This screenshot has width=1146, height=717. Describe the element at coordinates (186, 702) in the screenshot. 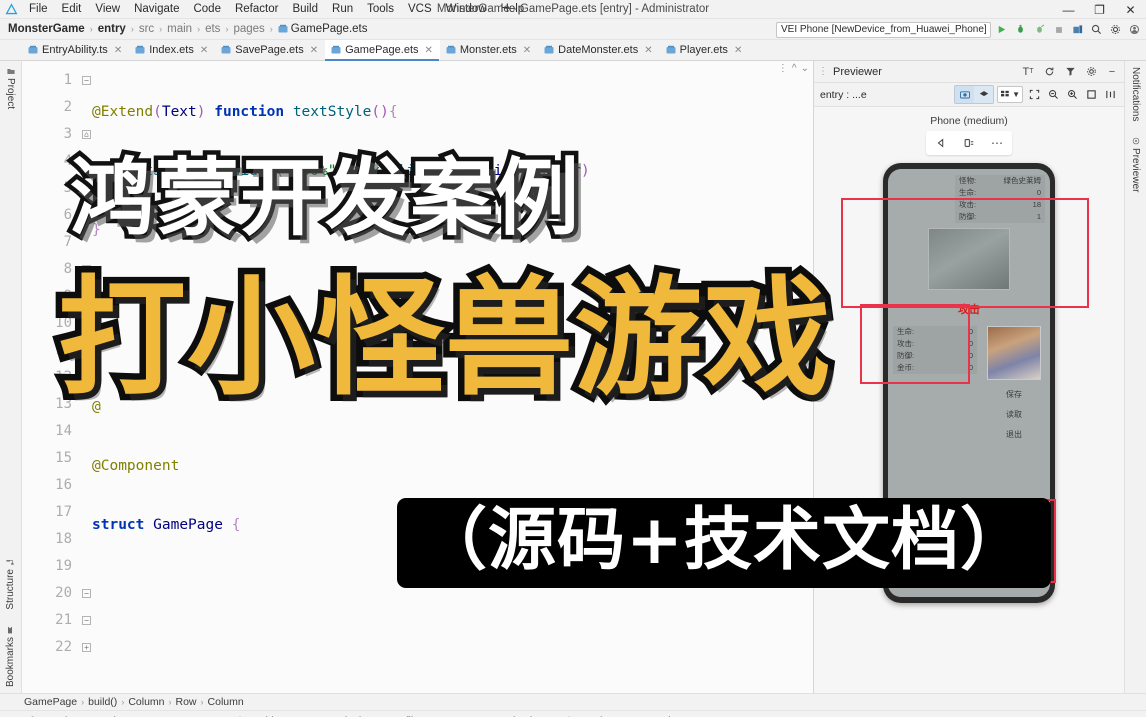

I see `bottom-breadcrumb-row: Row` at that location.